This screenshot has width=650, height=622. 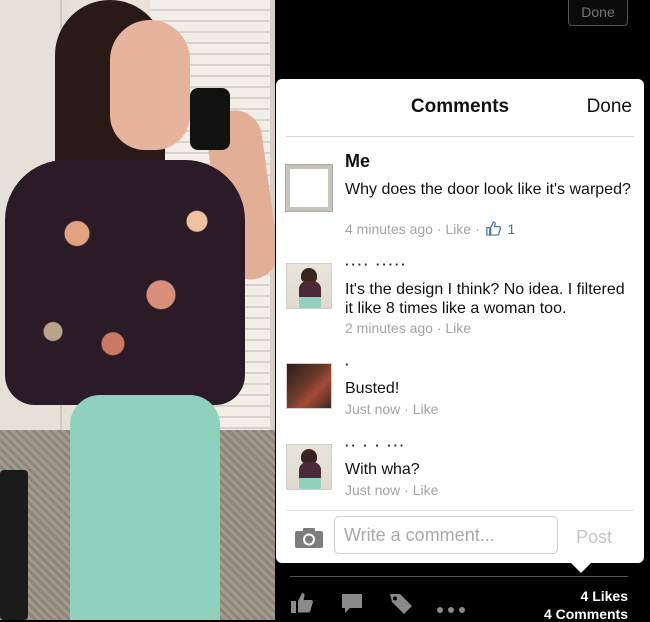 What do you see at coordinates (460, 136) in the screenshot?
I see `header-divider` at bounding box center [460, 136].